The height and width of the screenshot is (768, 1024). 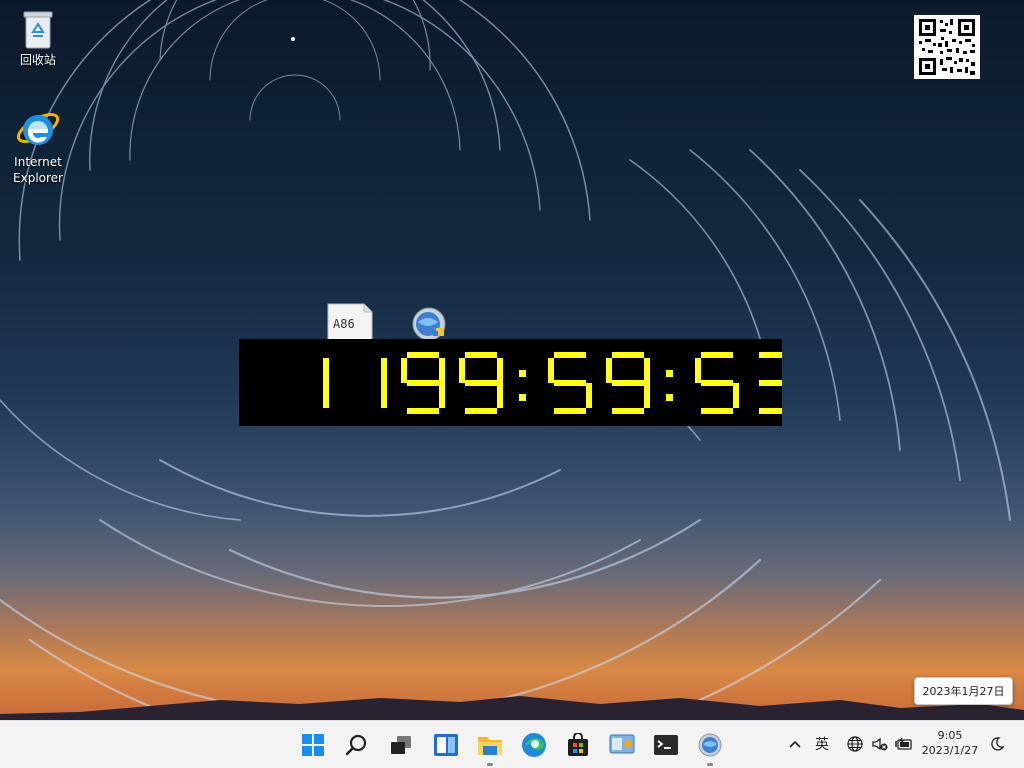 I want to click on network-status-button, so click(x=855, y=744).